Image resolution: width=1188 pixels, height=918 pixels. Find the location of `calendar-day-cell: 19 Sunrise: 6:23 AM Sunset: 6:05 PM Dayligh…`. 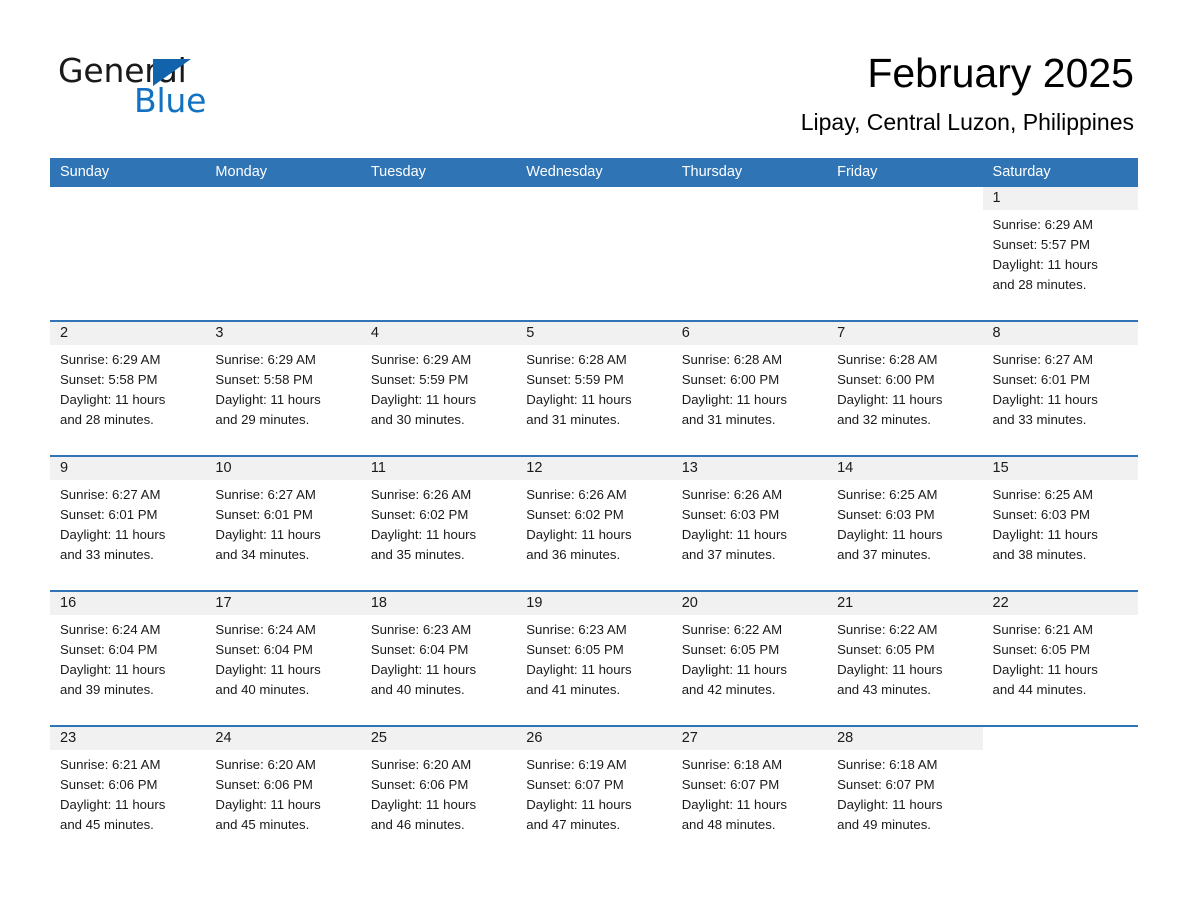

calendar-day-cell: 19 Sunrise: 6:23 AM Sunset: 6:05 PM Dayligh… is located at coordinates (594, 658).